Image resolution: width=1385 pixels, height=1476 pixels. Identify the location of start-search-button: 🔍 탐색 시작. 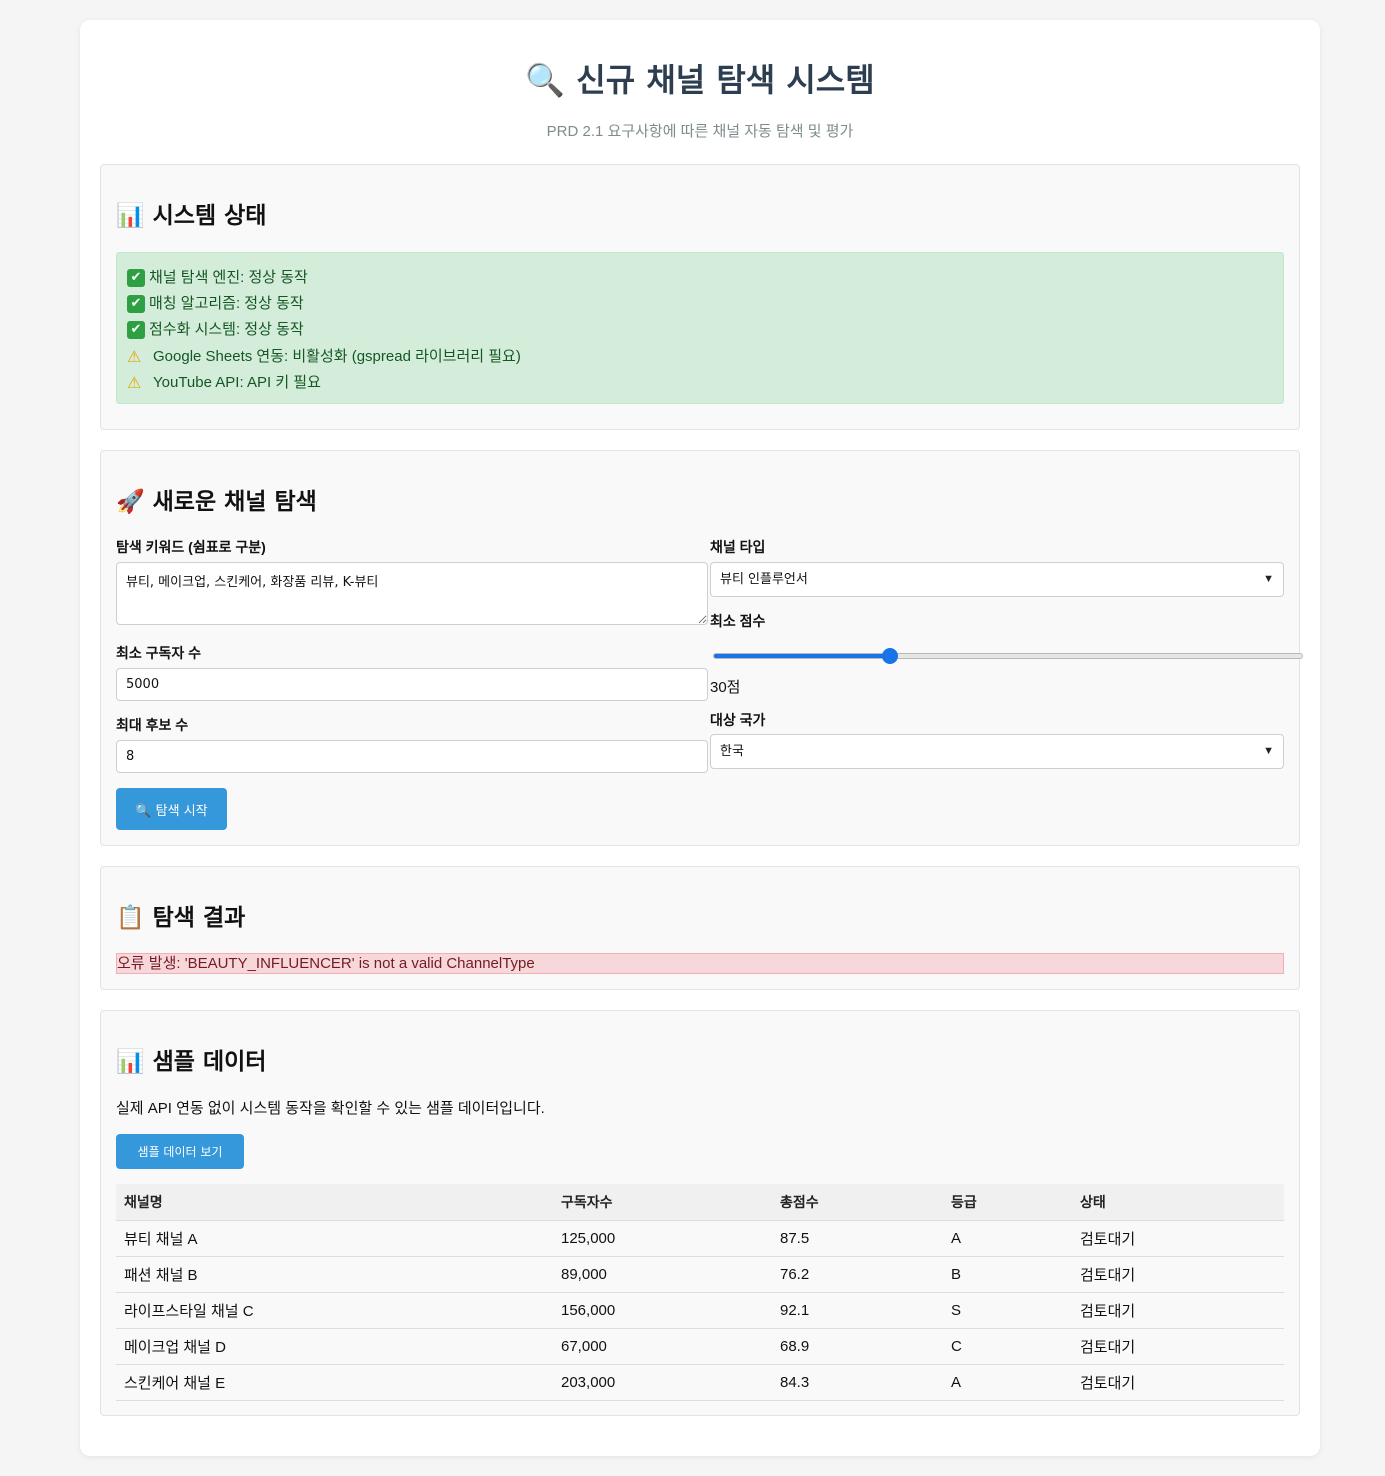
(171, 809).